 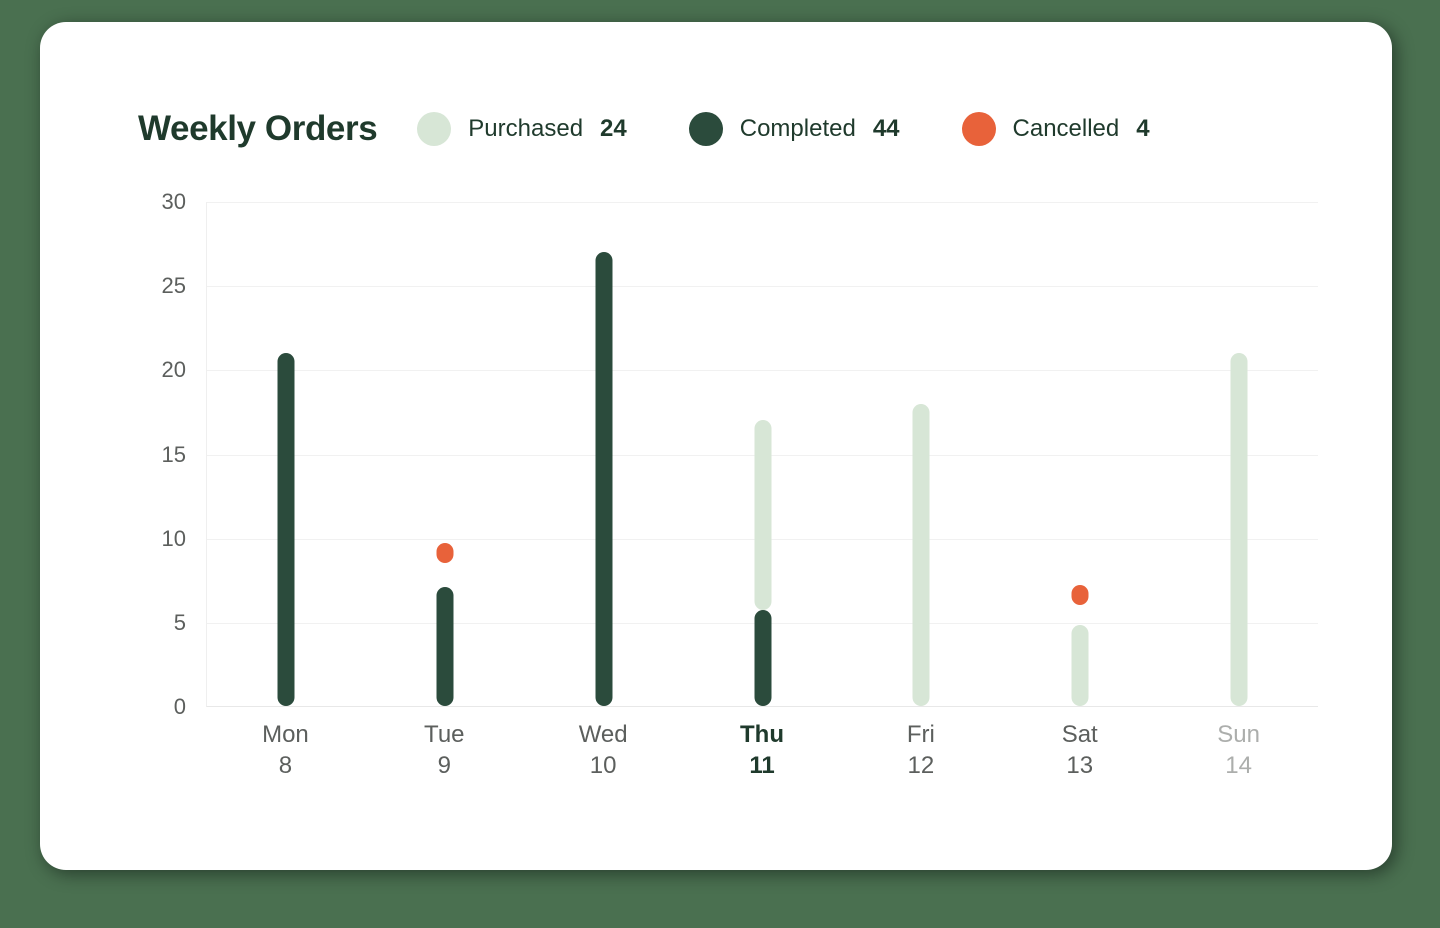 I want to click on legend-label: Cancelled, so click(x=1066, y=128).